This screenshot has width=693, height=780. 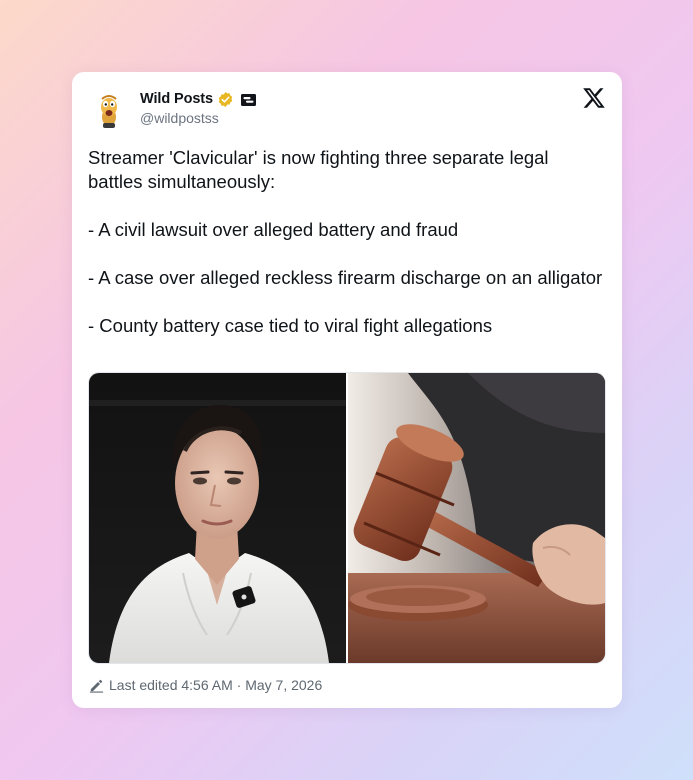 I want to click on edited-timestamp: Last edited 4:56 AM · May 7, 2026, so click(x=215, y=685).